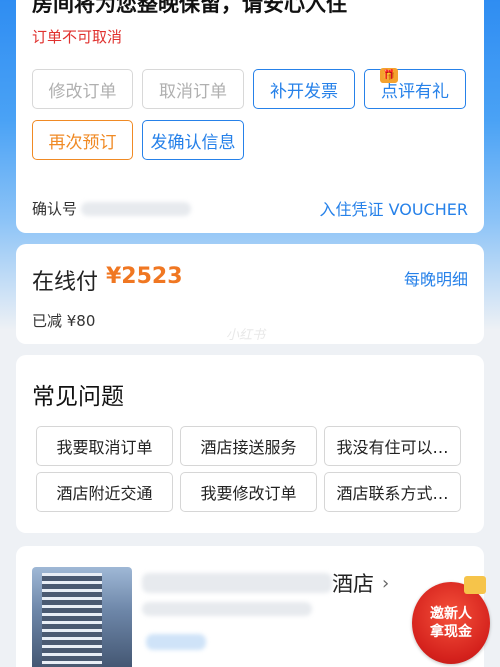  I want to click on confirmation-number-redacted, so click(136, 208).